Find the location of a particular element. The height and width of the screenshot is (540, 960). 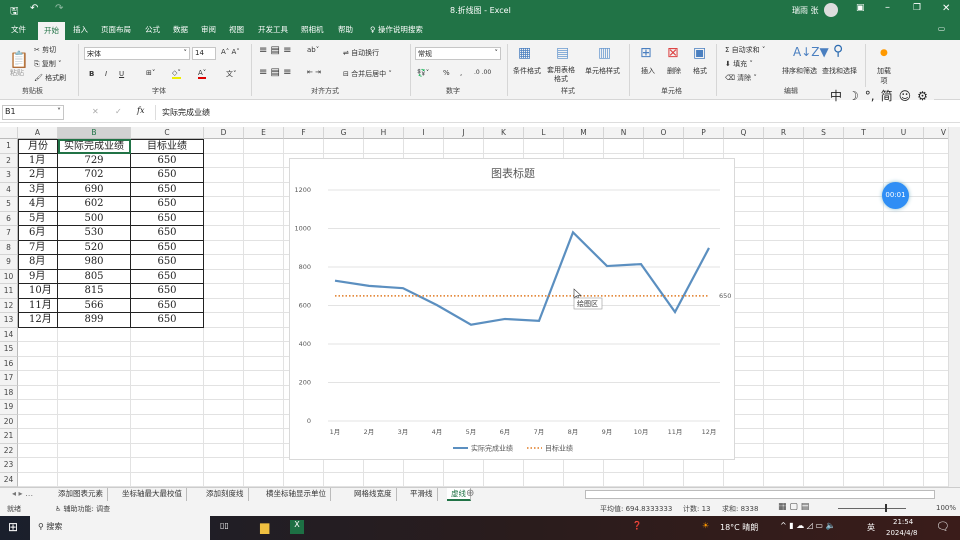

table-format-button: 套用表格格式 is located at coordinates (561, 75).